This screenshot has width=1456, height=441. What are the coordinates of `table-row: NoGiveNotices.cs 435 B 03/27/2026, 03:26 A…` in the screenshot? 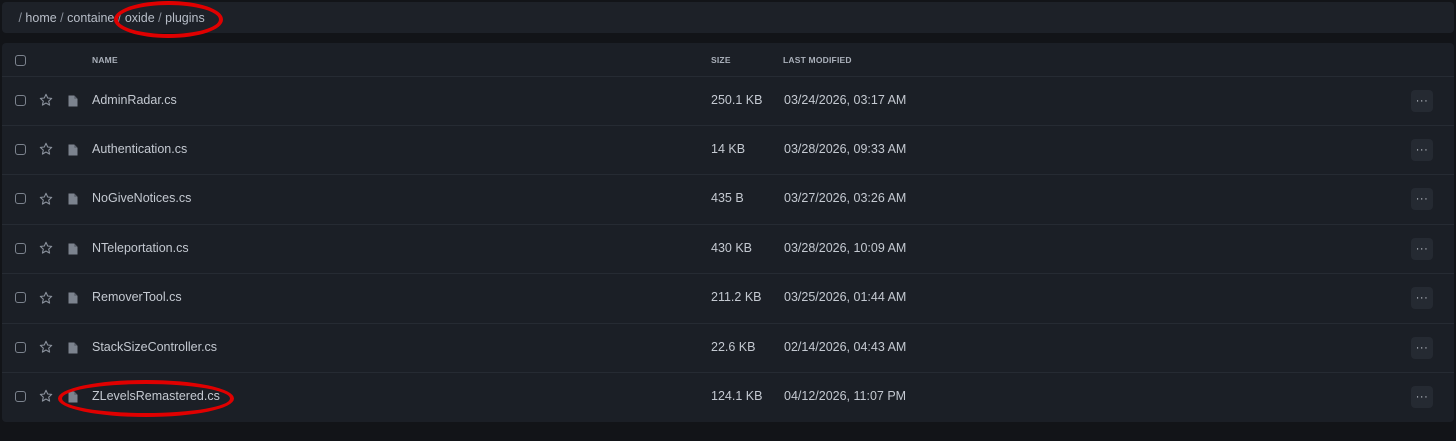 It's located at (728, 200).